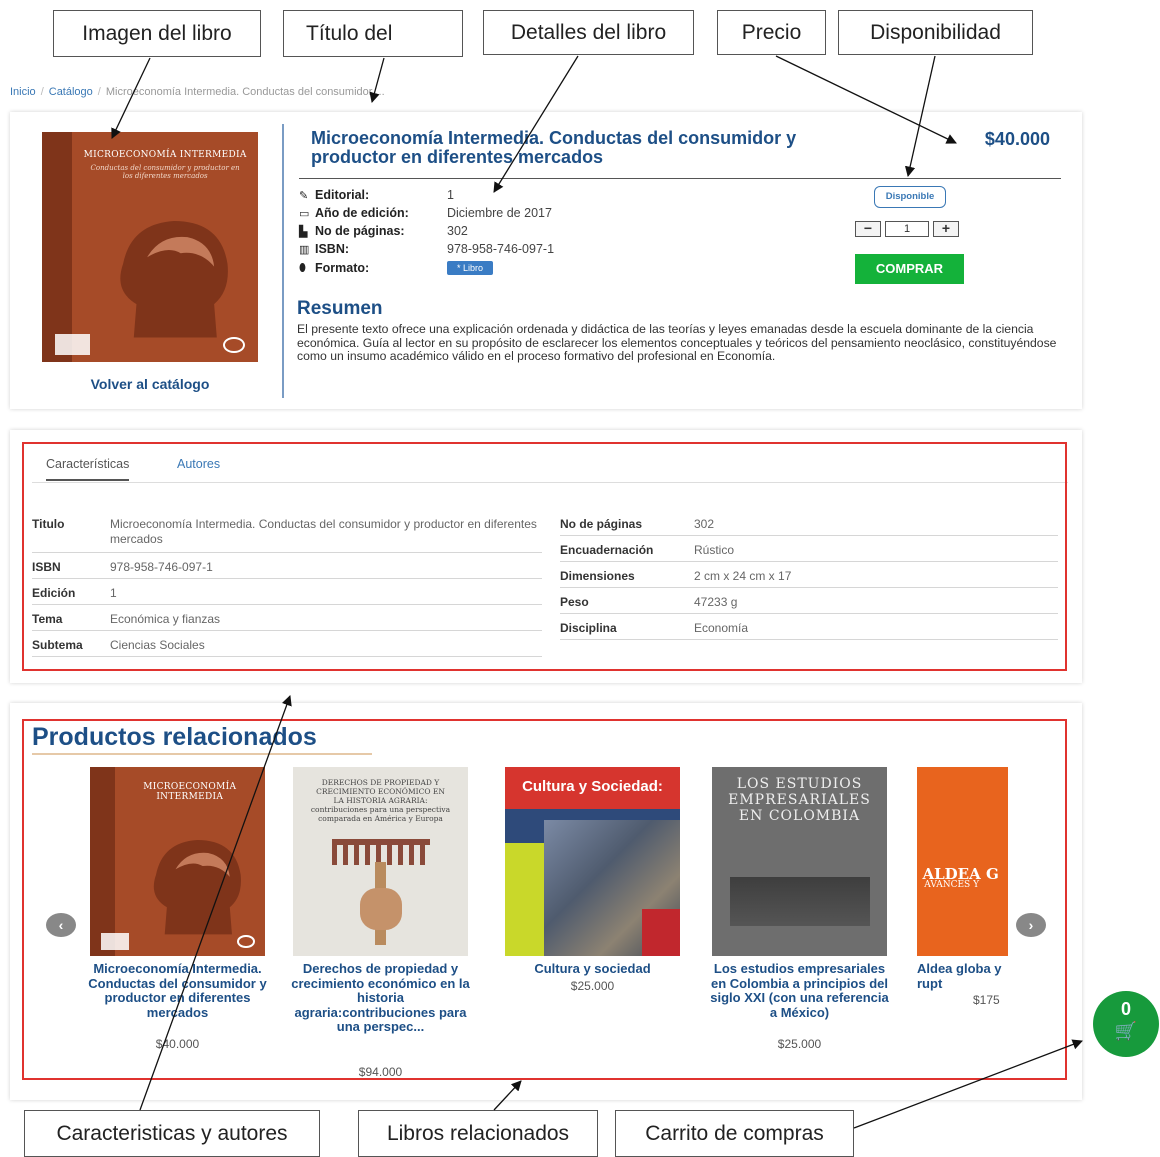 The width and height of the screenshot is (1160, 1157). I want to click on pencil-icon: ✎, so click(304, 195).